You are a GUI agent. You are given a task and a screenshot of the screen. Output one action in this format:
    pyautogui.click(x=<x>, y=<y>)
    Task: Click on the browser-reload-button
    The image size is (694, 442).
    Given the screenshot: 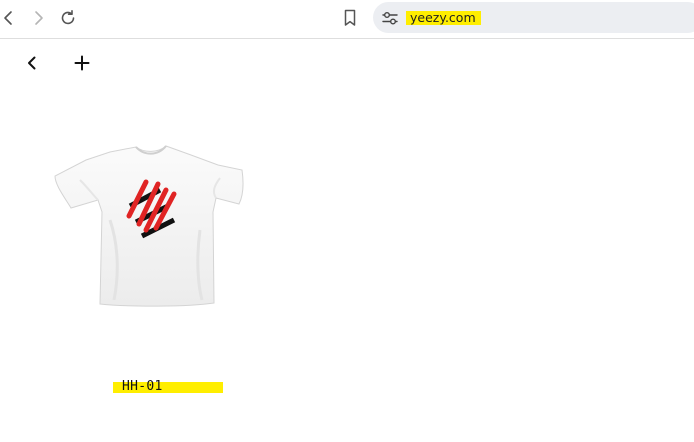 What is the action you would take?
    pyautogui.click(x=68, y=18)
    